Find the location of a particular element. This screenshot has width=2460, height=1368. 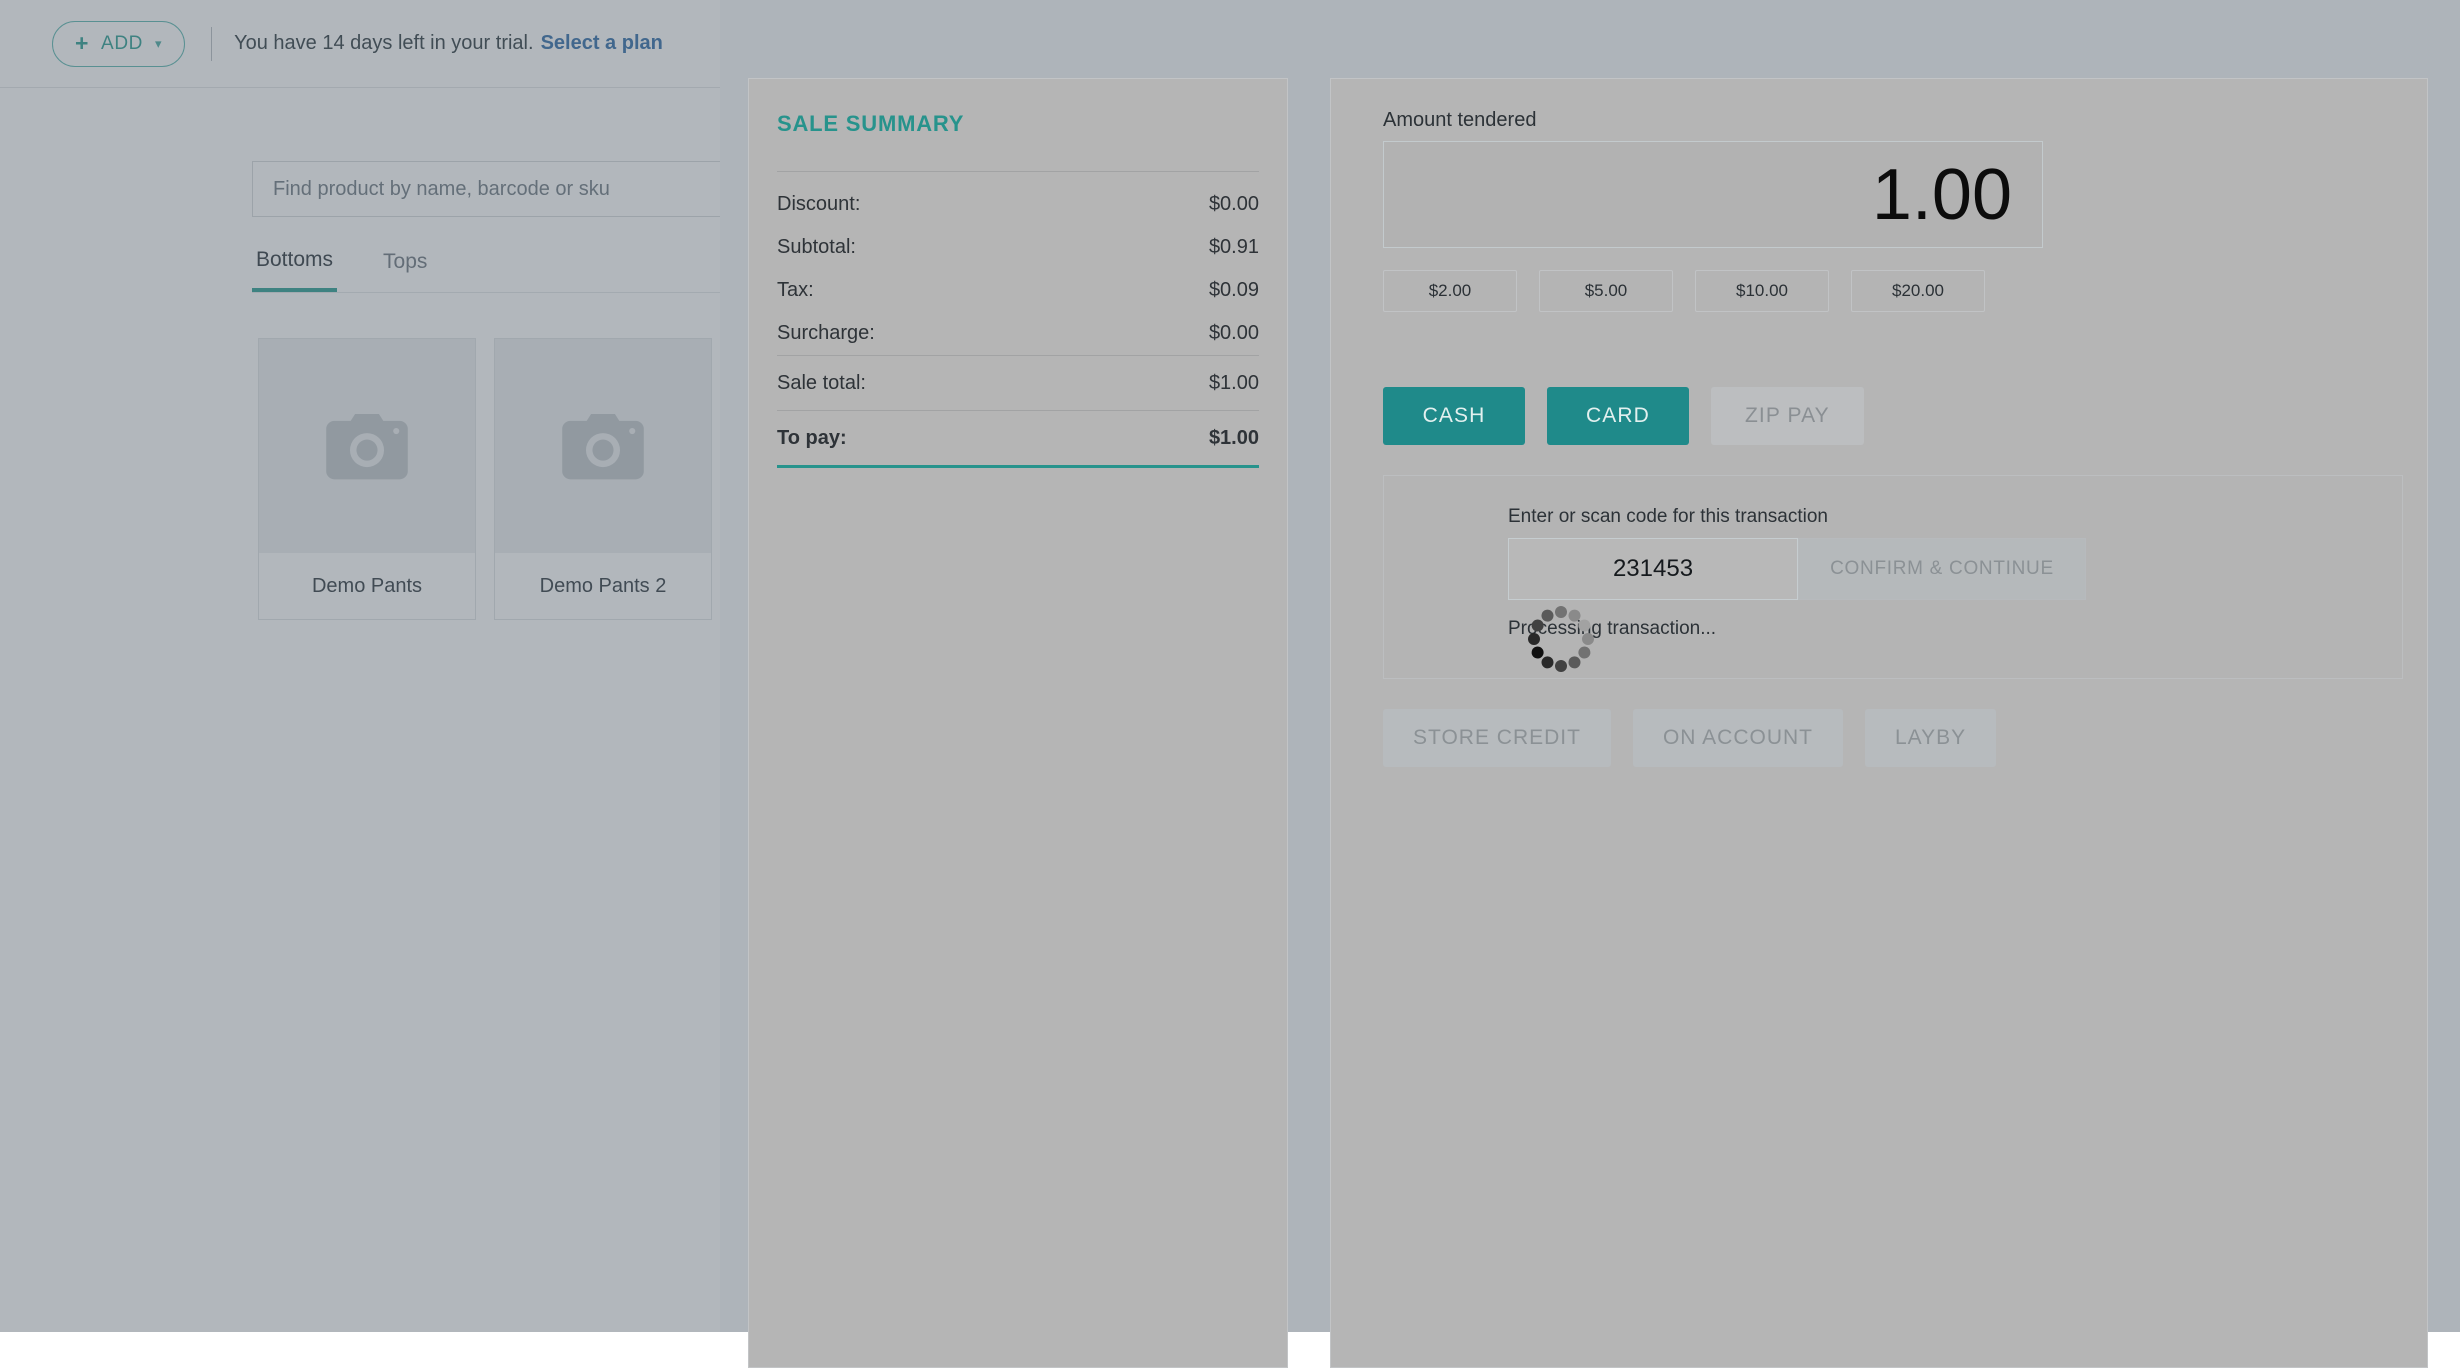

summary-value: $0.91 is located at coordinates (1234, 247).